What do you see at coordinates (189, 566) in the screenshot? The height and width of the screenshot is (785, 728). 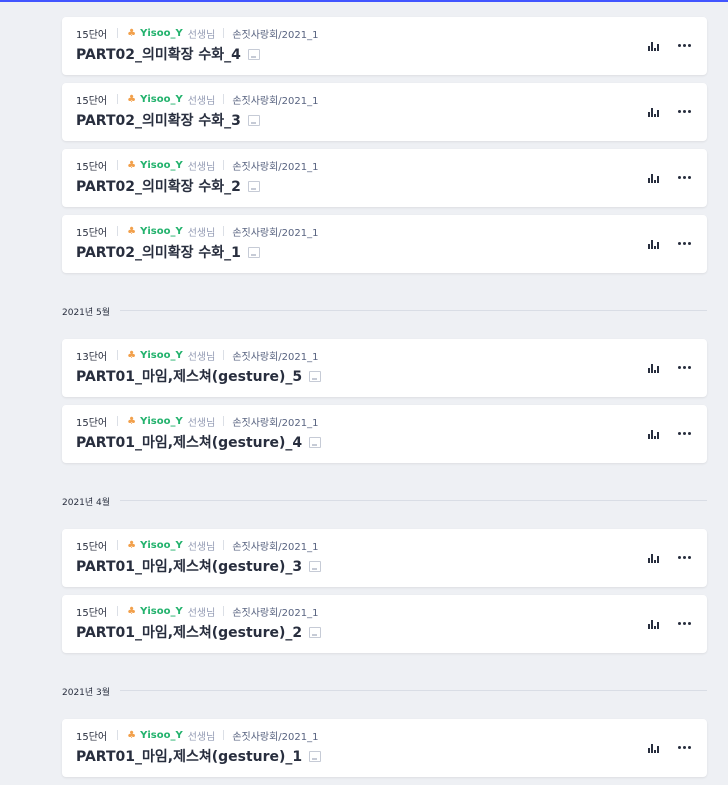 I see `study-set-title: PART01_마임,제스쳐(gesture)_3` at bounding box center [189, 566].